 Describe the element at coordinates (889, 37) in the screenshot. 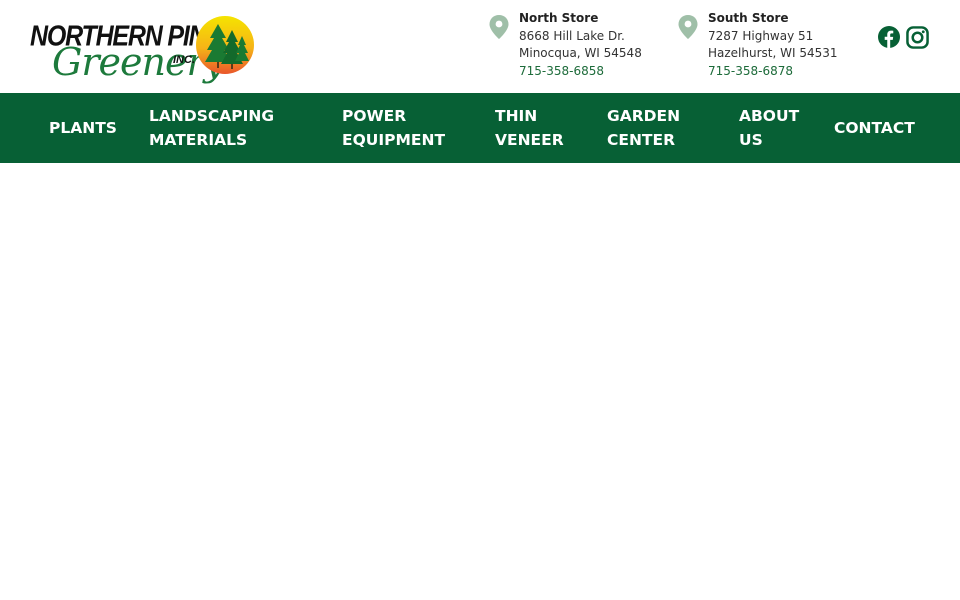

I see `facebook-icon` at that location.